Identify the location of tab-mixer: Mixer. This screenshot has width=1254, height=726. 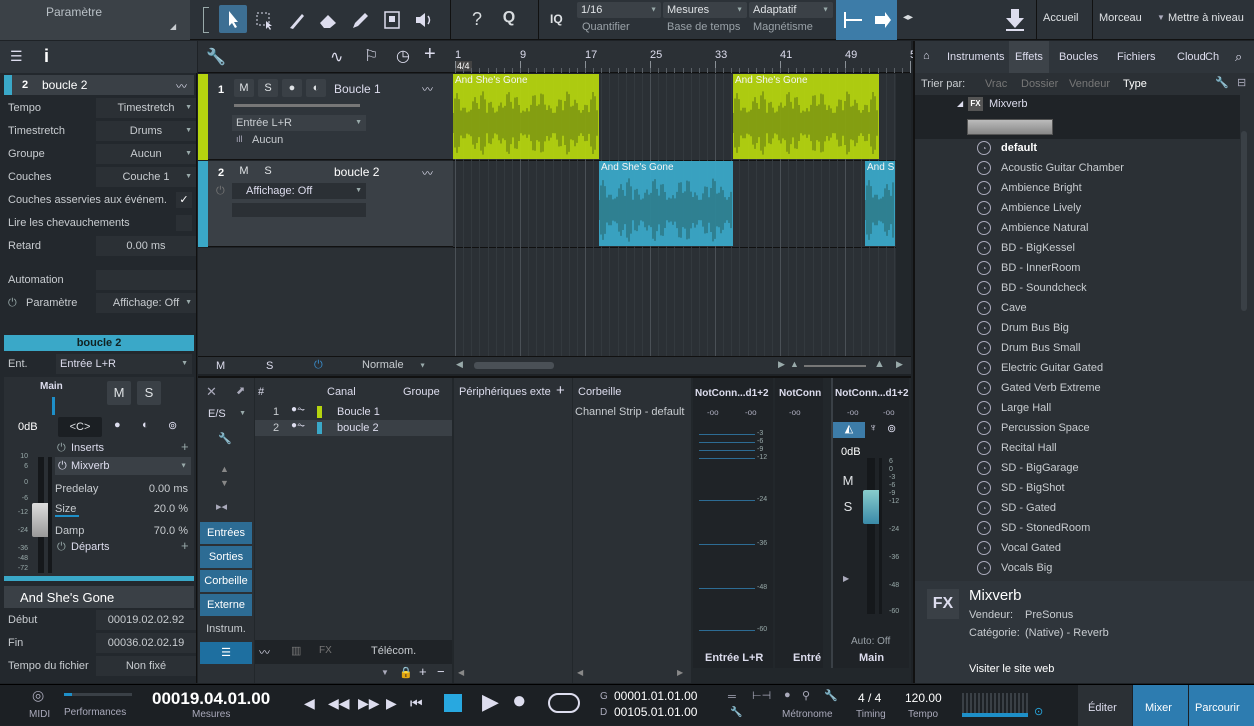
(1160, 705).